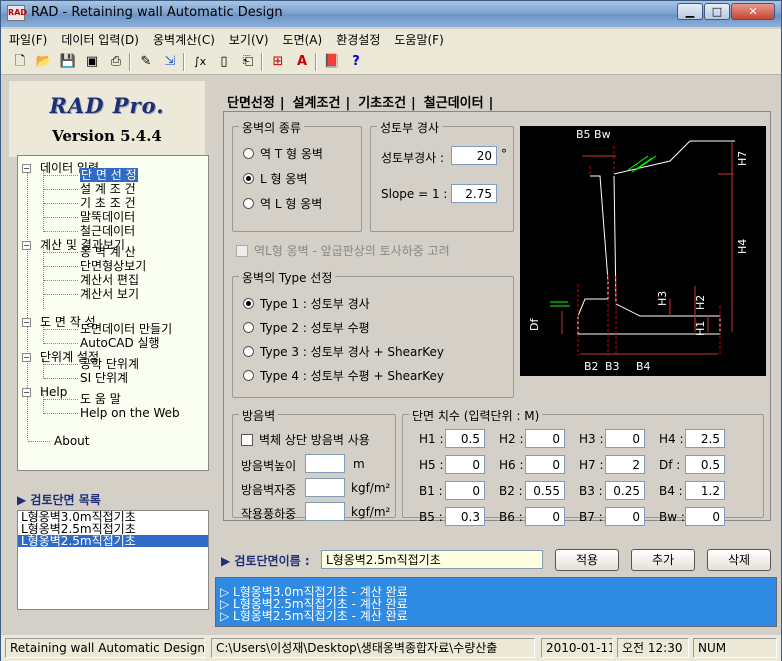 This screenshot has width=782, height=661. I want to click on tree-item-rebar-data: 철근데이터, so click(107, 231).